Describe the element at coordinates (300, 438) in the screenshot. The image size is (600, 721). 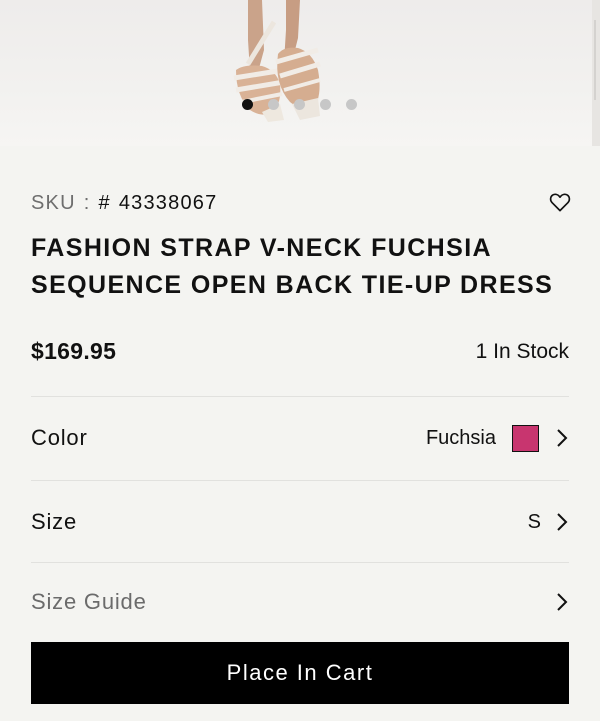
I see `color-selector: Color Fuchsia` at that location.